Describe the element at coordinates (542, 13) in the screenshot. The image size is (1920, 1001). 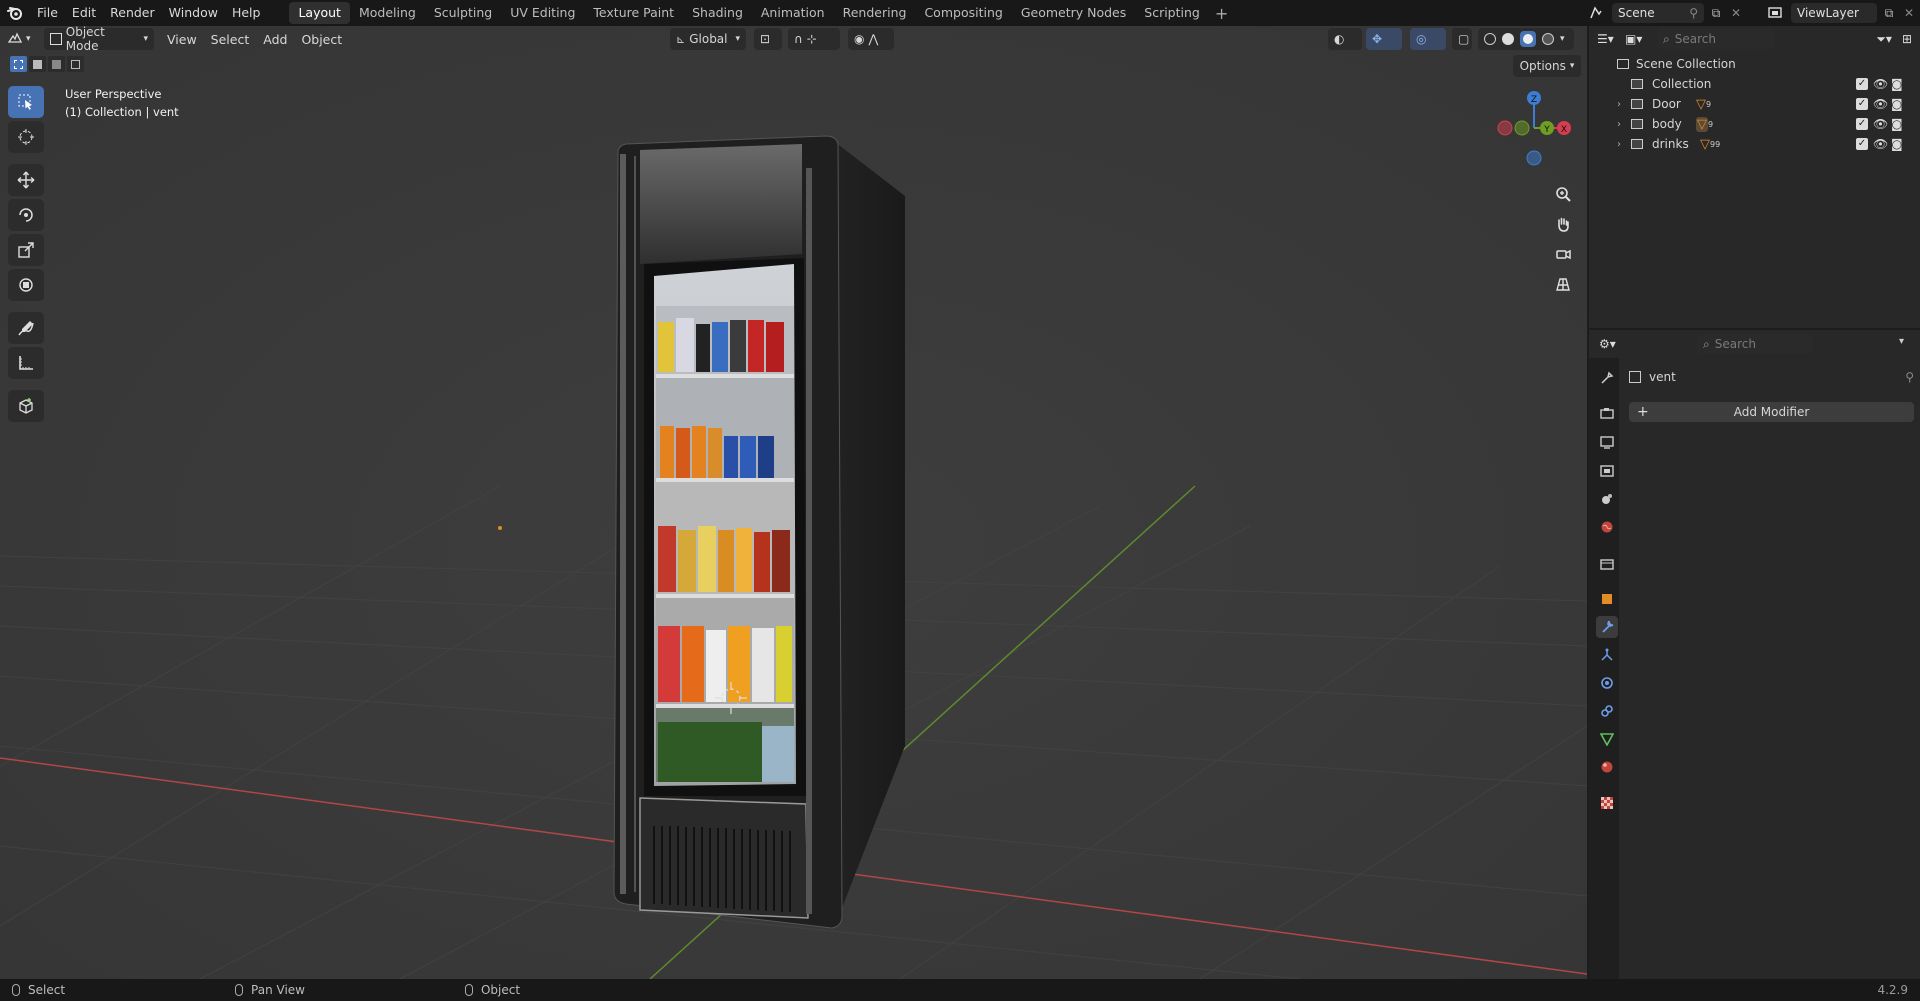
I see `tab-uv-editing: UV Editing` at that location.